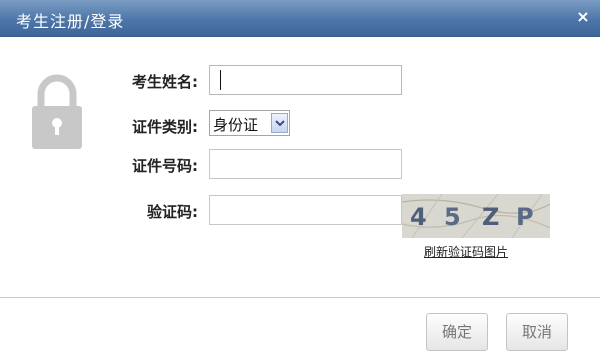  Describe the element at coordinates (452, 217) in the screenshot. I see `captcha-char: 5` at that location.